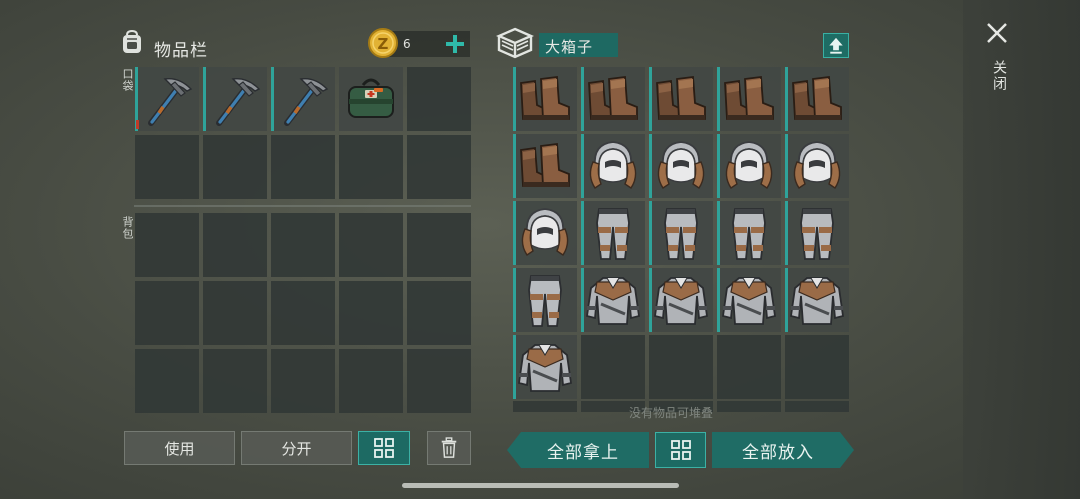 The height and width of the screenshot is (499, 1080). What do you see at coordinates (997, 60) in the screenshot?
I see `close-button: 关闭` at bounding box center [997, 60].